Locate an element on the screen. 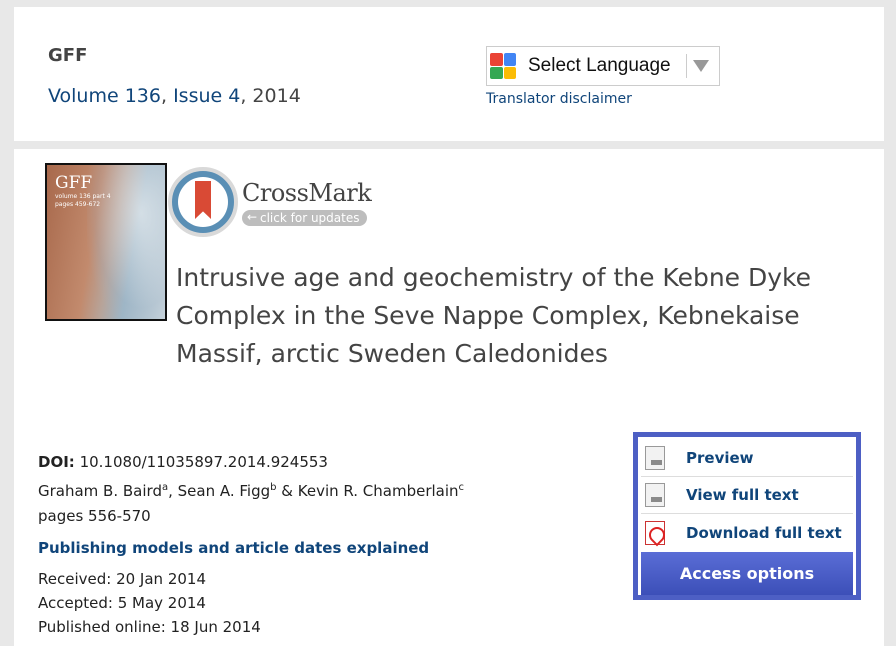  dropdown-divider is located at coordinates (686, 66).